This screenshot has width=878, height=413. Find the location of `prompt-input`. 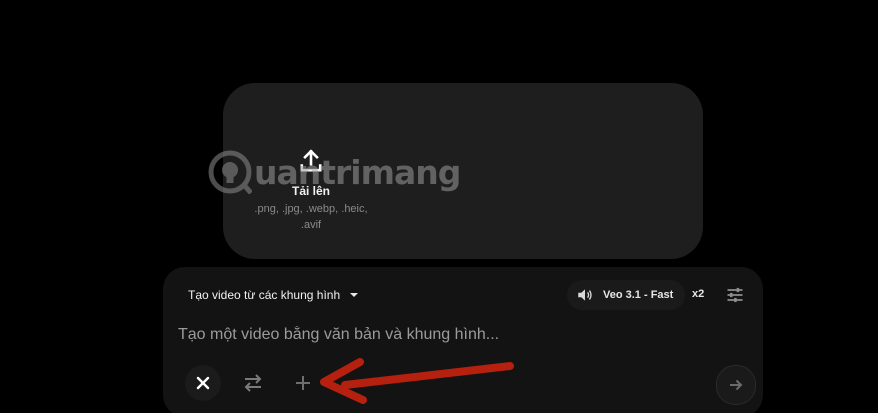

prompt-input is located at coordinates (458, 335).